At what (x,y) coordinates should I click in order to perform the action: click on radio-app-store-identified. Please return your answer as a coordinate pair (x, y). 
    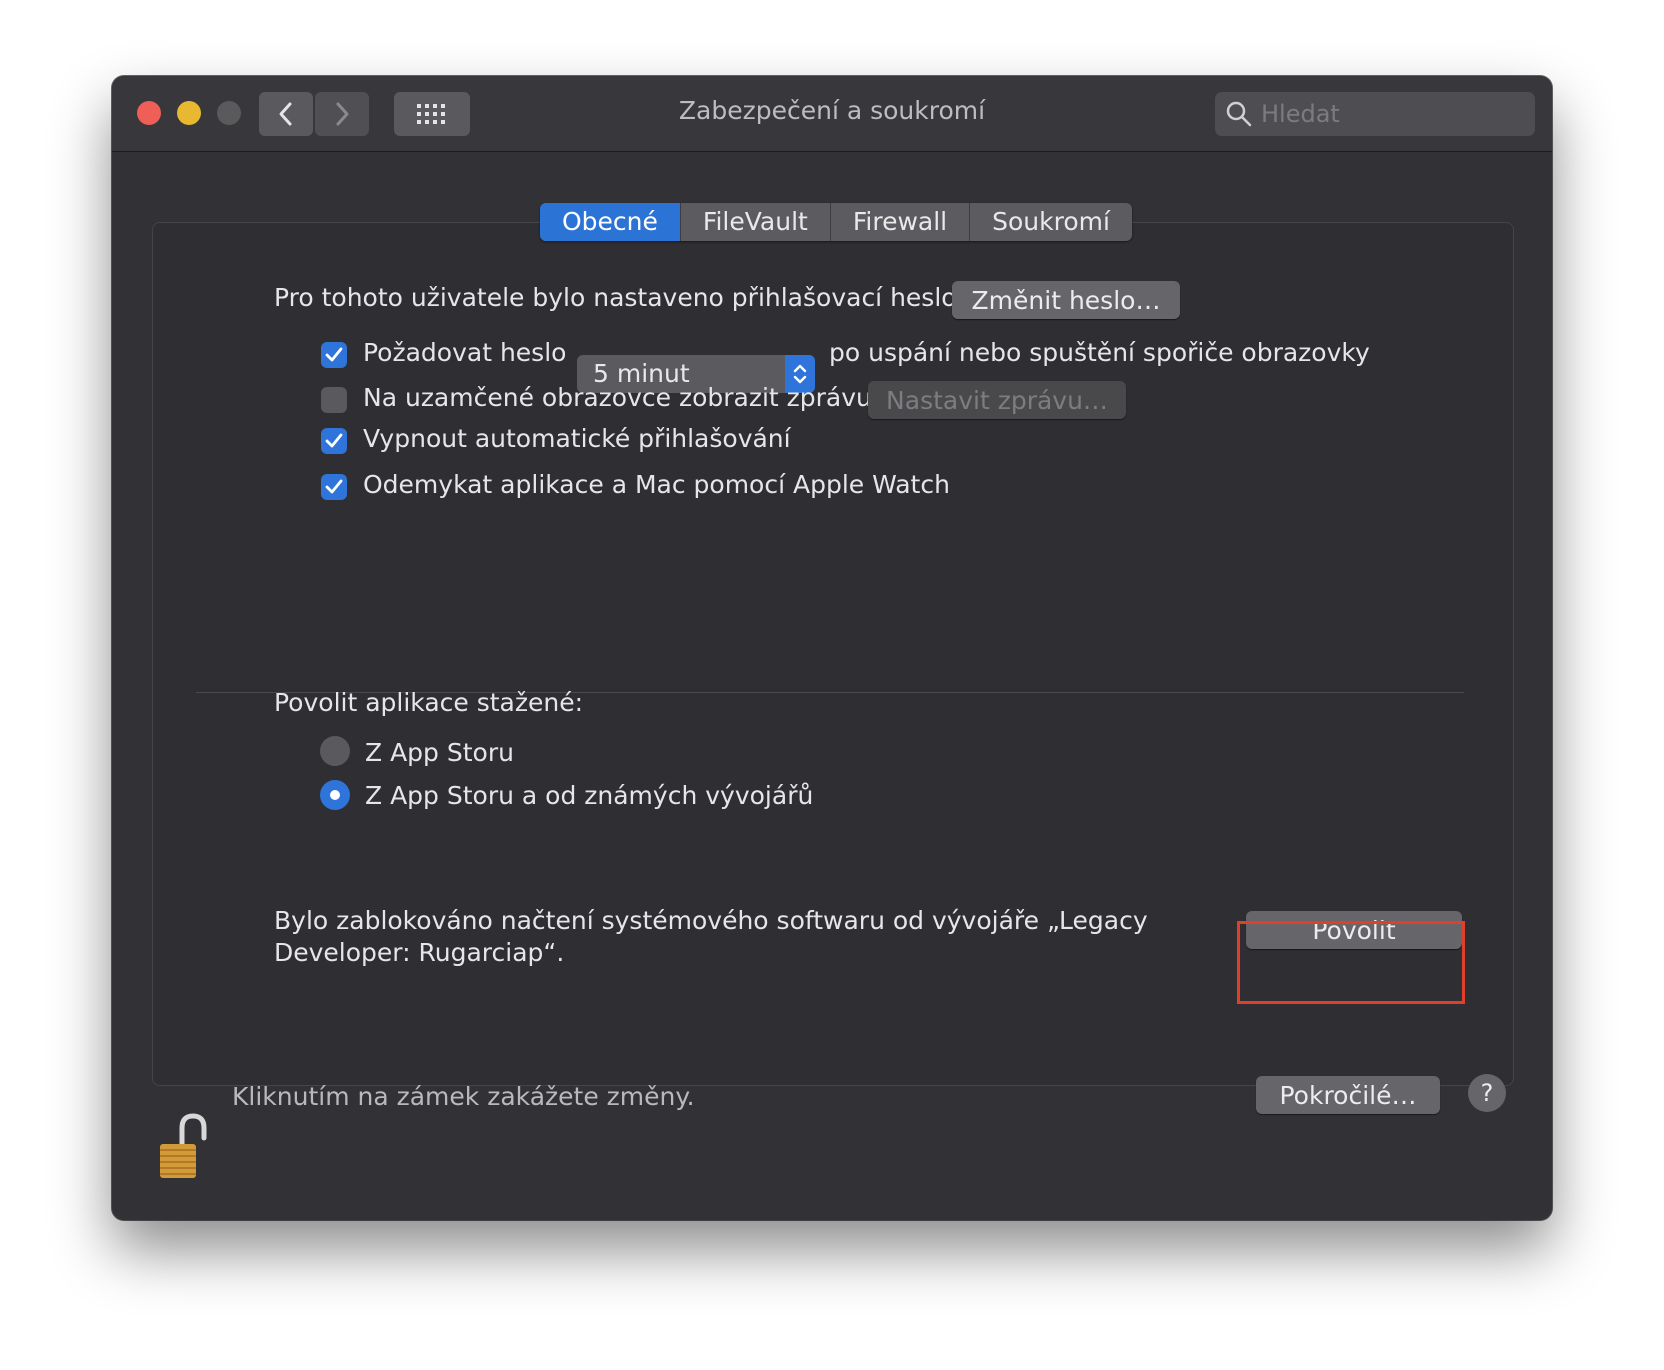
    Looking at the image, I should click on (335, 795).